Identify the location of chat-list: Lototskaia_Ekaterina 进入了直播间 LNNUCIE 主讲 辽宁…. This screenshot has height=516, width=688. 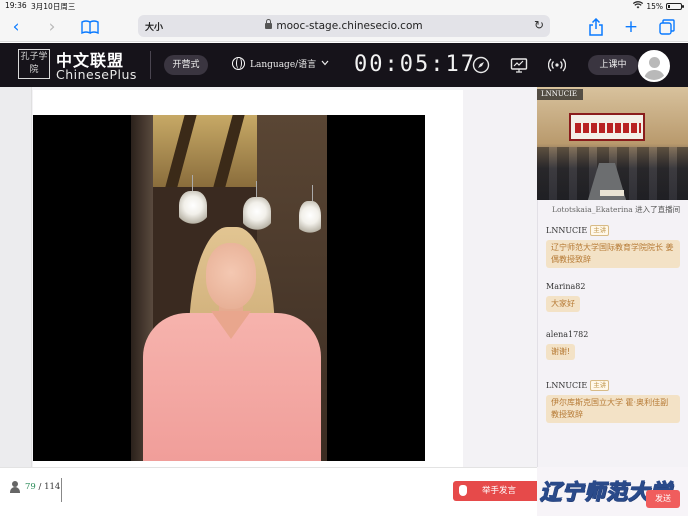
(613, 313).